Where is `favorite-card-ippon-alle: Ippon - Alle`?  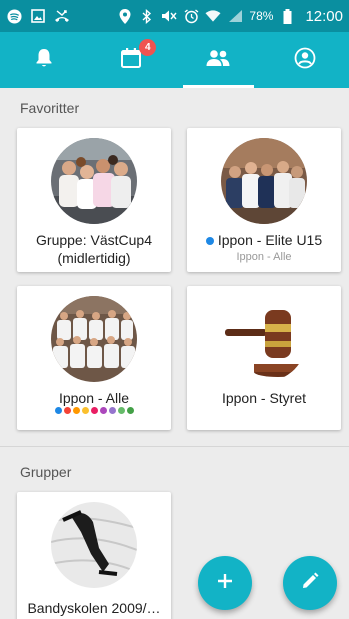
favorite-card-ippon-alle: Ippon - Alle is located at coordinates (94, 358).